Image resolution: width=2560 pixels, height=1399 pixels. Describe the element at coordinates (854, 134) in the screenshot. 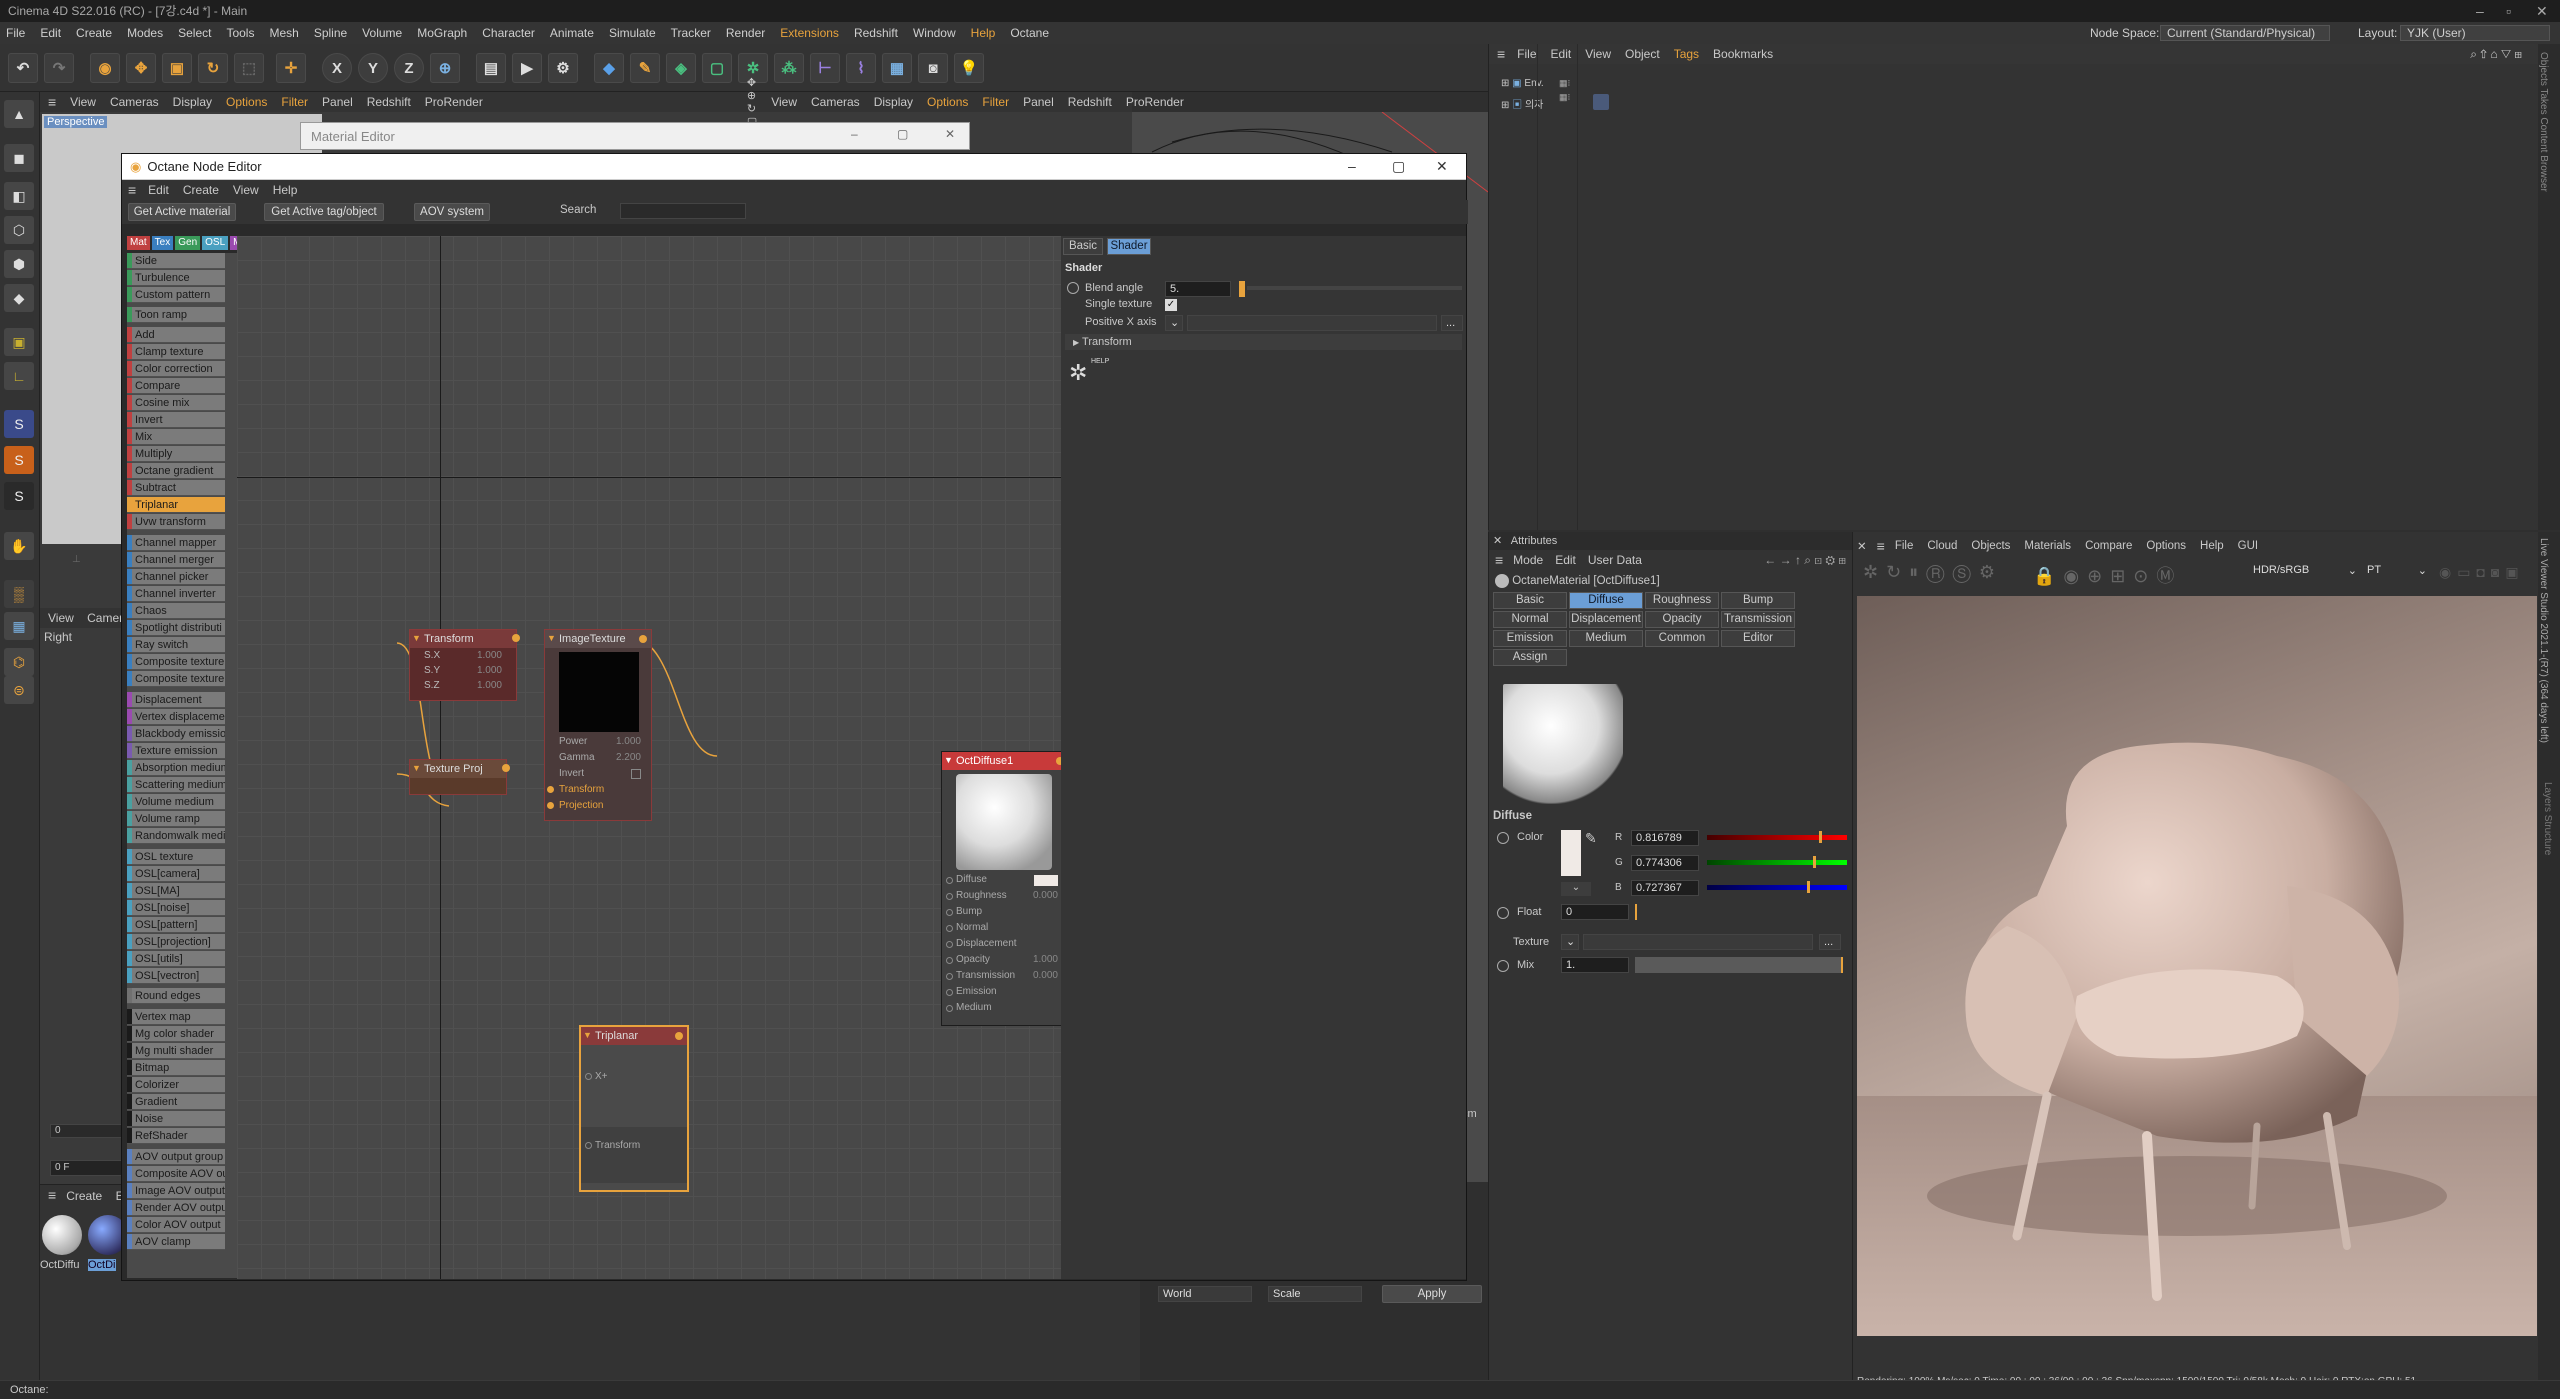

I see `me-minimize-icon: –` at that location.